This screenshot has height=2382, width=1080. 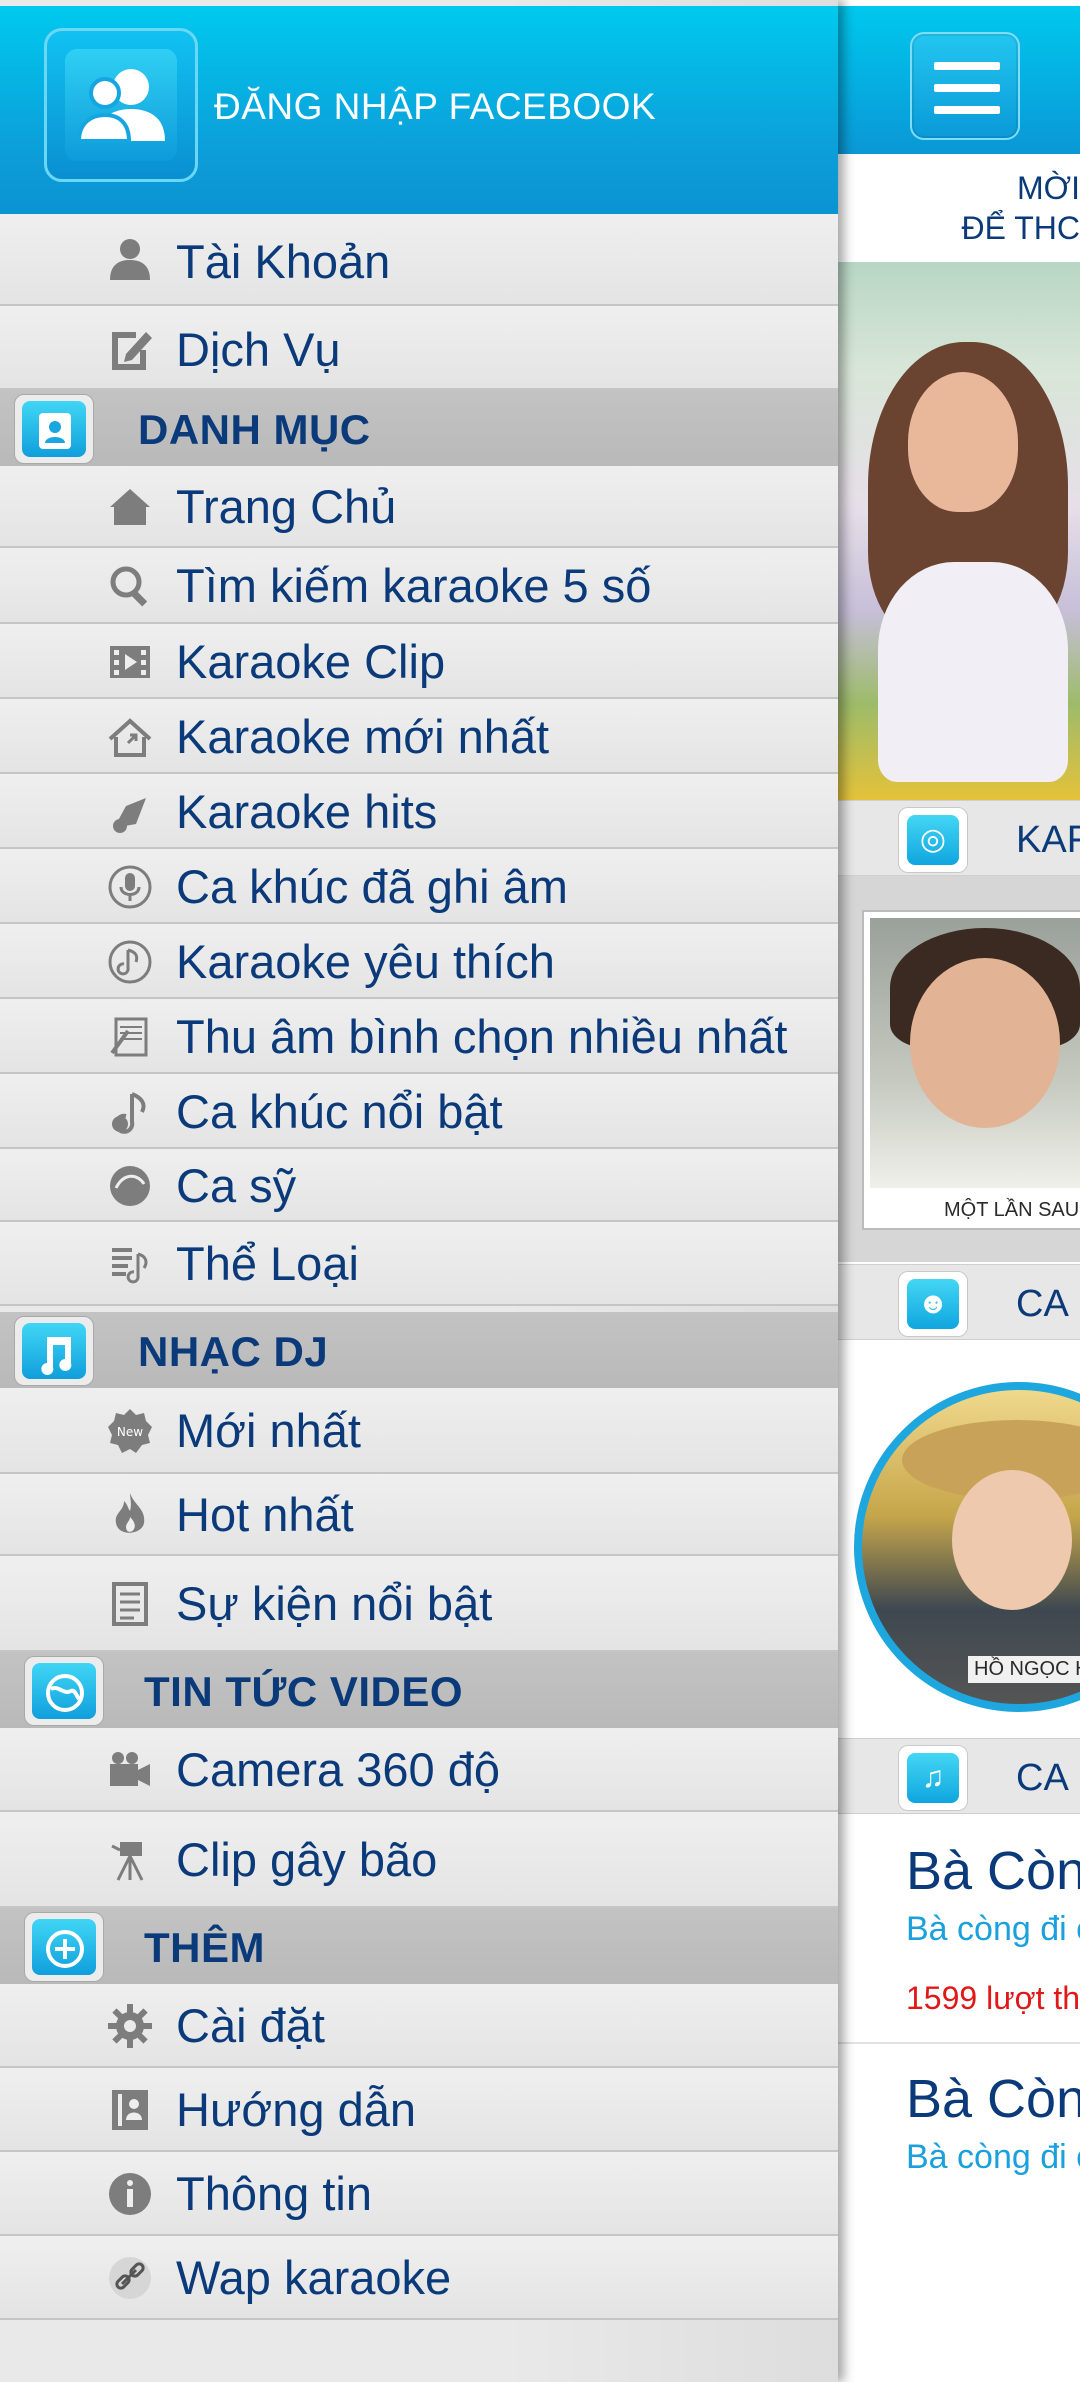 I want to click on section-title: TIN TỨC VIDEO, so click(x=304, y=1691).